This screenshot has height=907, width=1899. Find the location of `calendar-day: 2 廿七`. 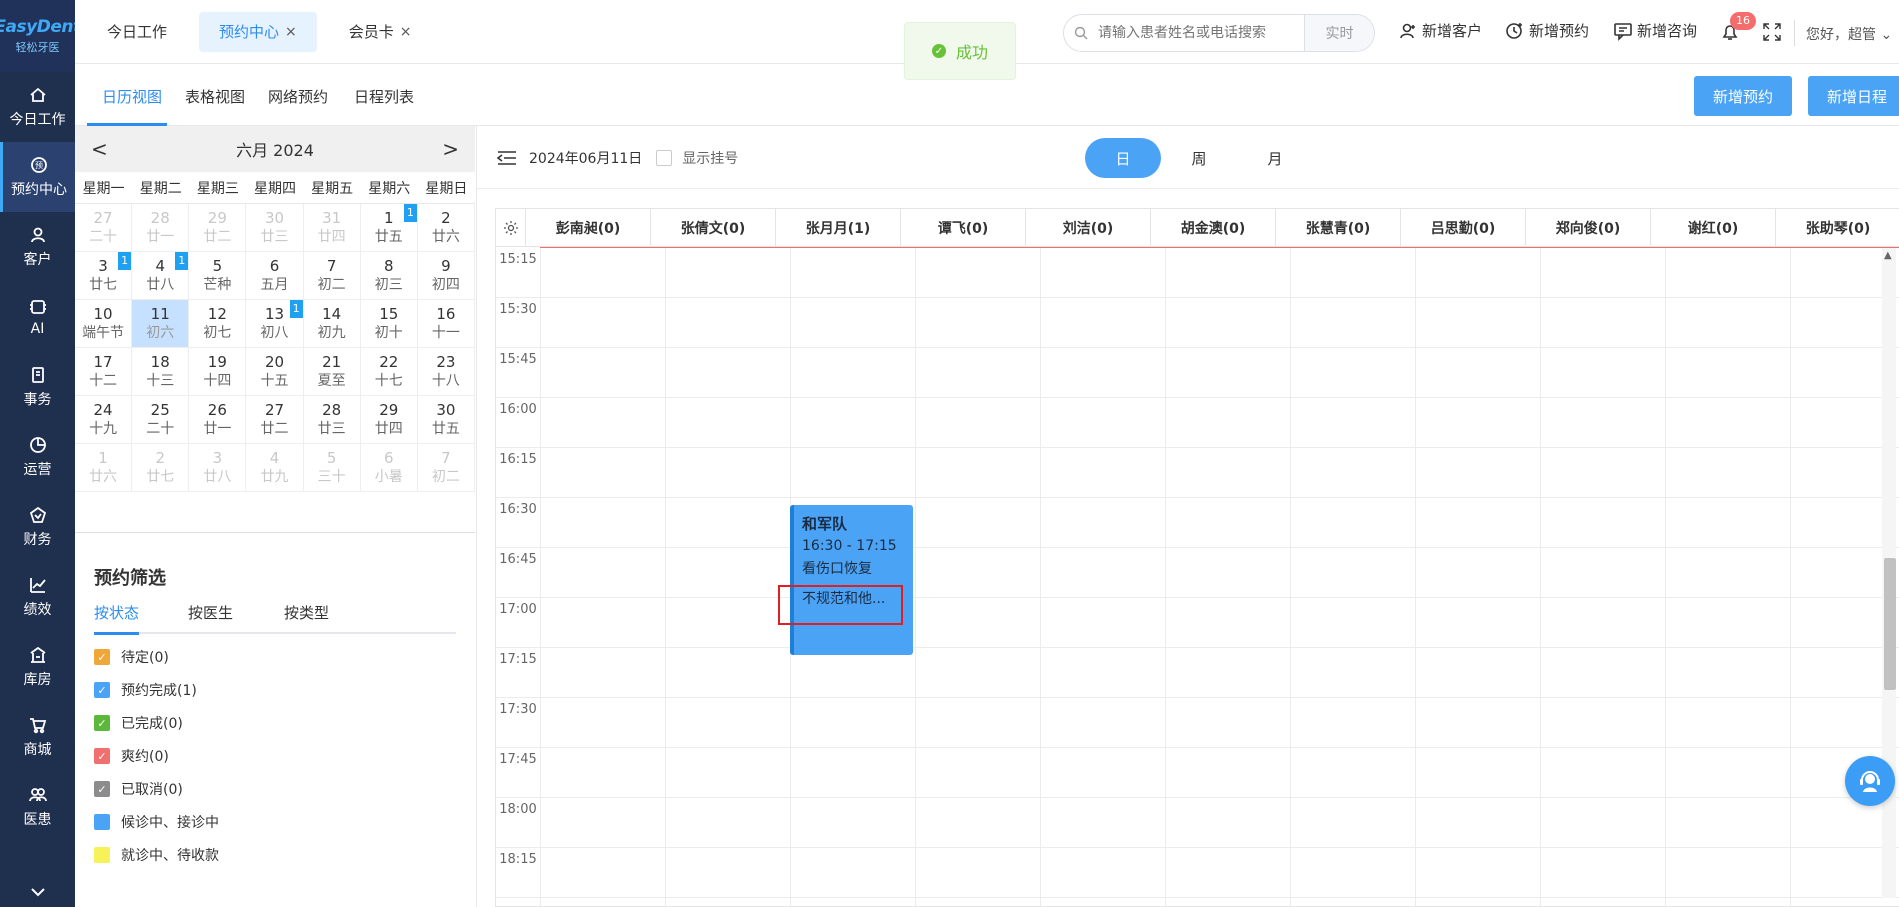

calendar-day: 2 廿七 is located at coordinates (161, 468).